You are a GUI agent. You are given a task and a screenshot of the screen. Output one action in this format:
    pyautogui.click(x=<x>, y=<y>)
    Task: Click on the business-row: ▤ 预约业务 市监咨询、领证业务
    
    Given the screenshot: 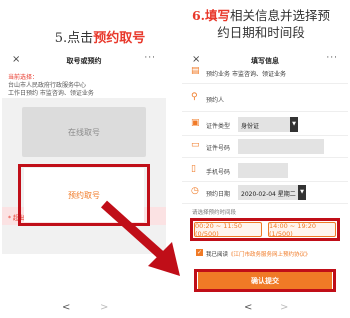 What is the action you would take?
    pyautogui.click(x=265, y=73)
    